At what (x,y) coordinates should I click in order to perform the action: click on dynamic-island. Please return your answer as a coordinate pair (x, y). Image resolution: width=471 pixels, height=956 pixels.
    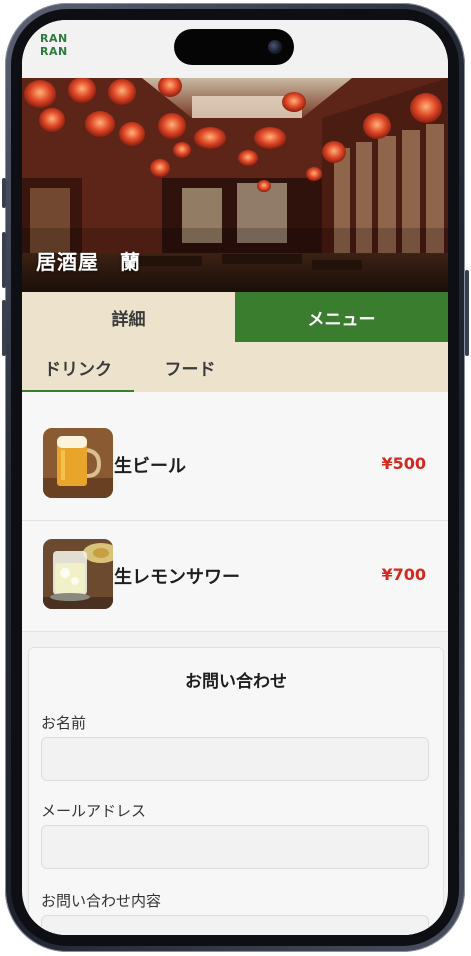
    Looking at the image, I should click on (234, 47).